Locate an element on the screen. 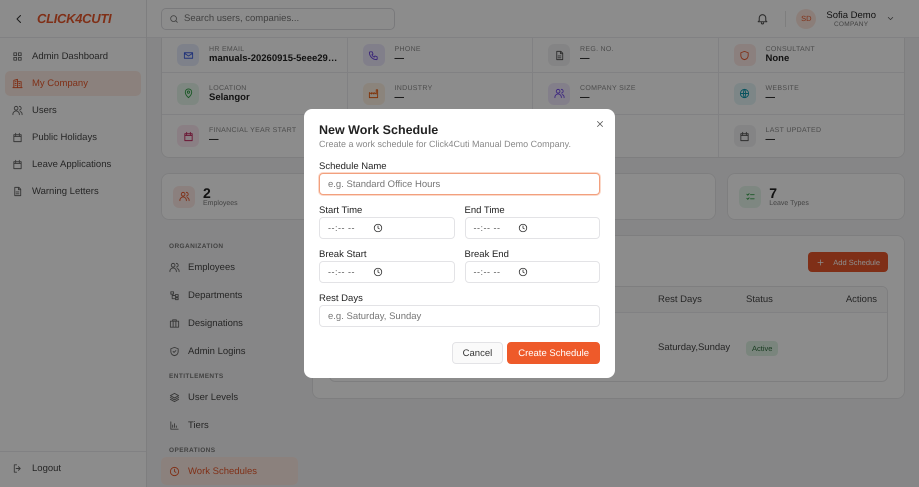 The height and width of the screenshot is (487, 919). building-icon is located at coordinates (17, 83).